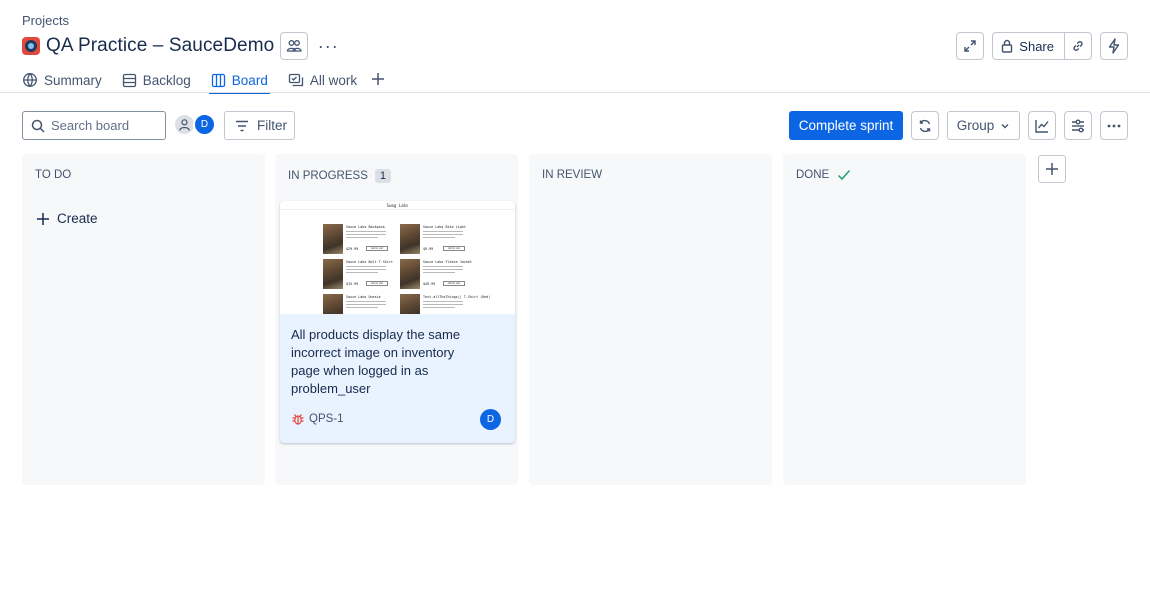 This screenshot has width=1150, height=594. I want to click on team-button, so click(294, 46).